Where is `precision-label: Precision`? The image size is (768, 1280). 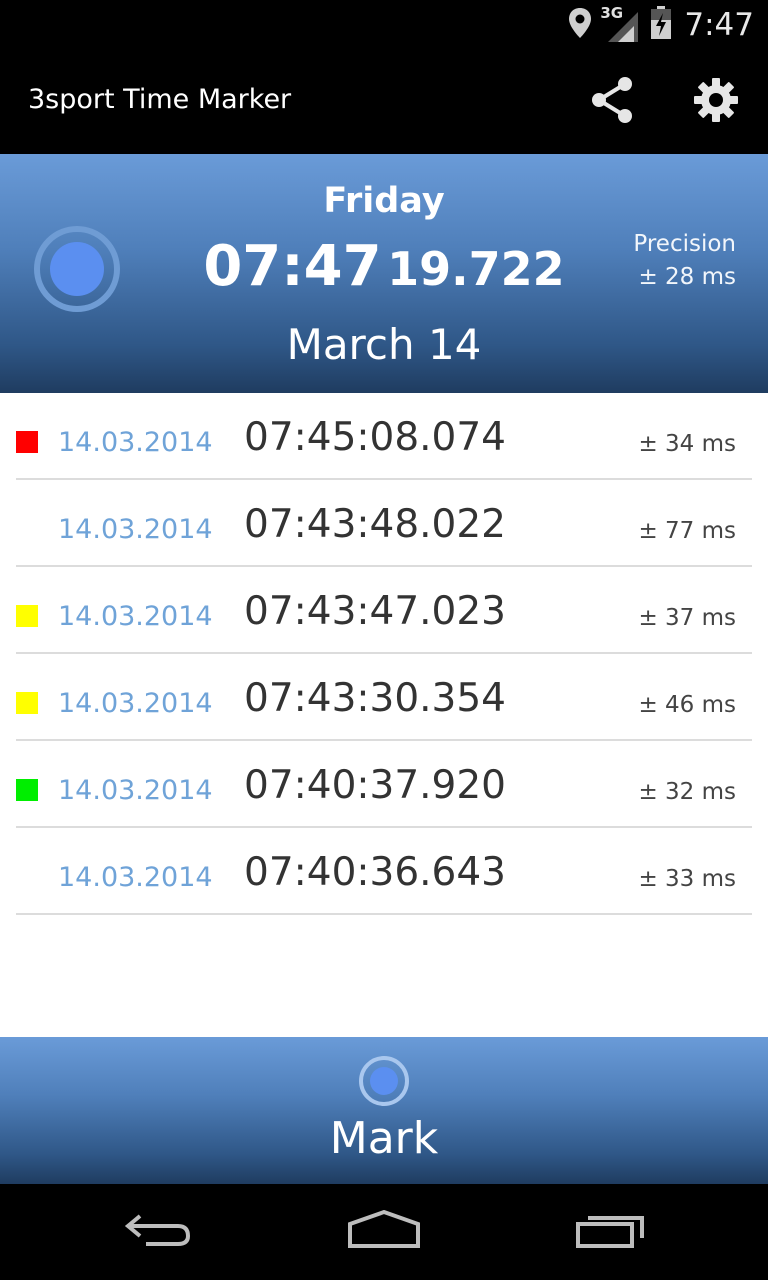
precision-label: Precision is located at coordinates (684, 244).